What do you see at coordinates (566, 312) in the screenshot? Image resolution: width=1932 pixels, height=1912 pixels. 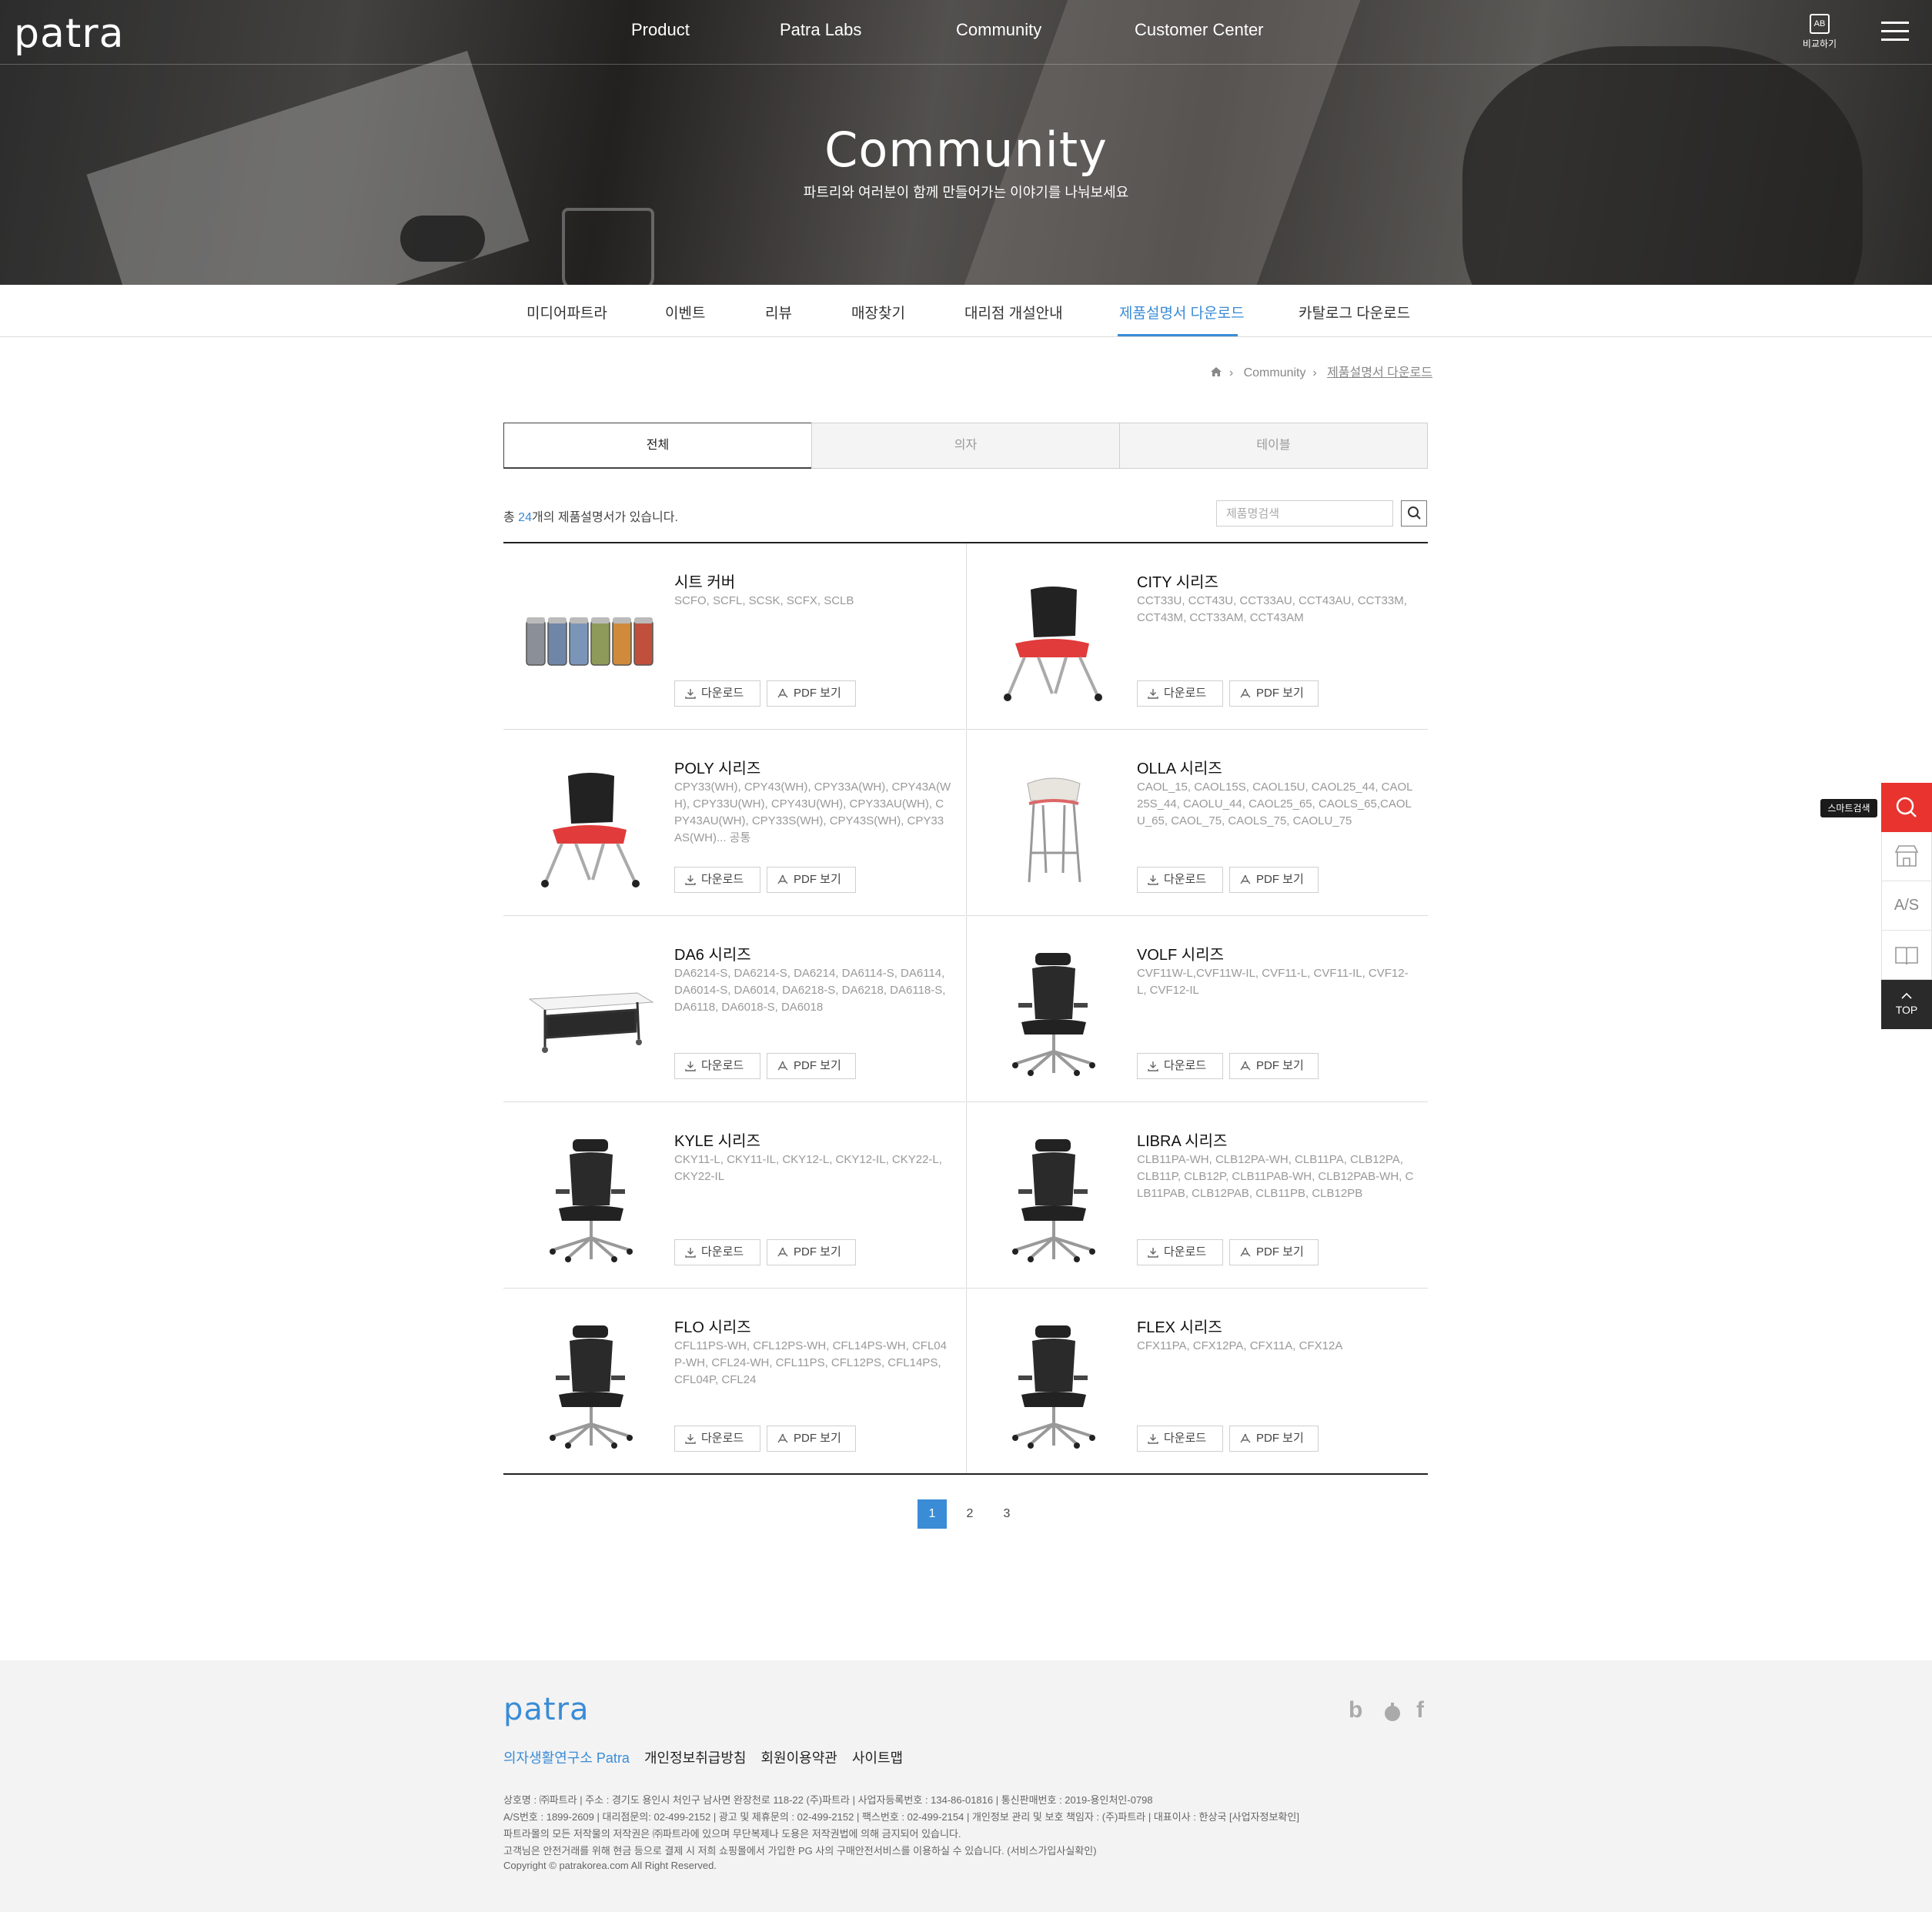 I see `tab-media-patra: 미디어파트라` at bounding box center [566, 312].